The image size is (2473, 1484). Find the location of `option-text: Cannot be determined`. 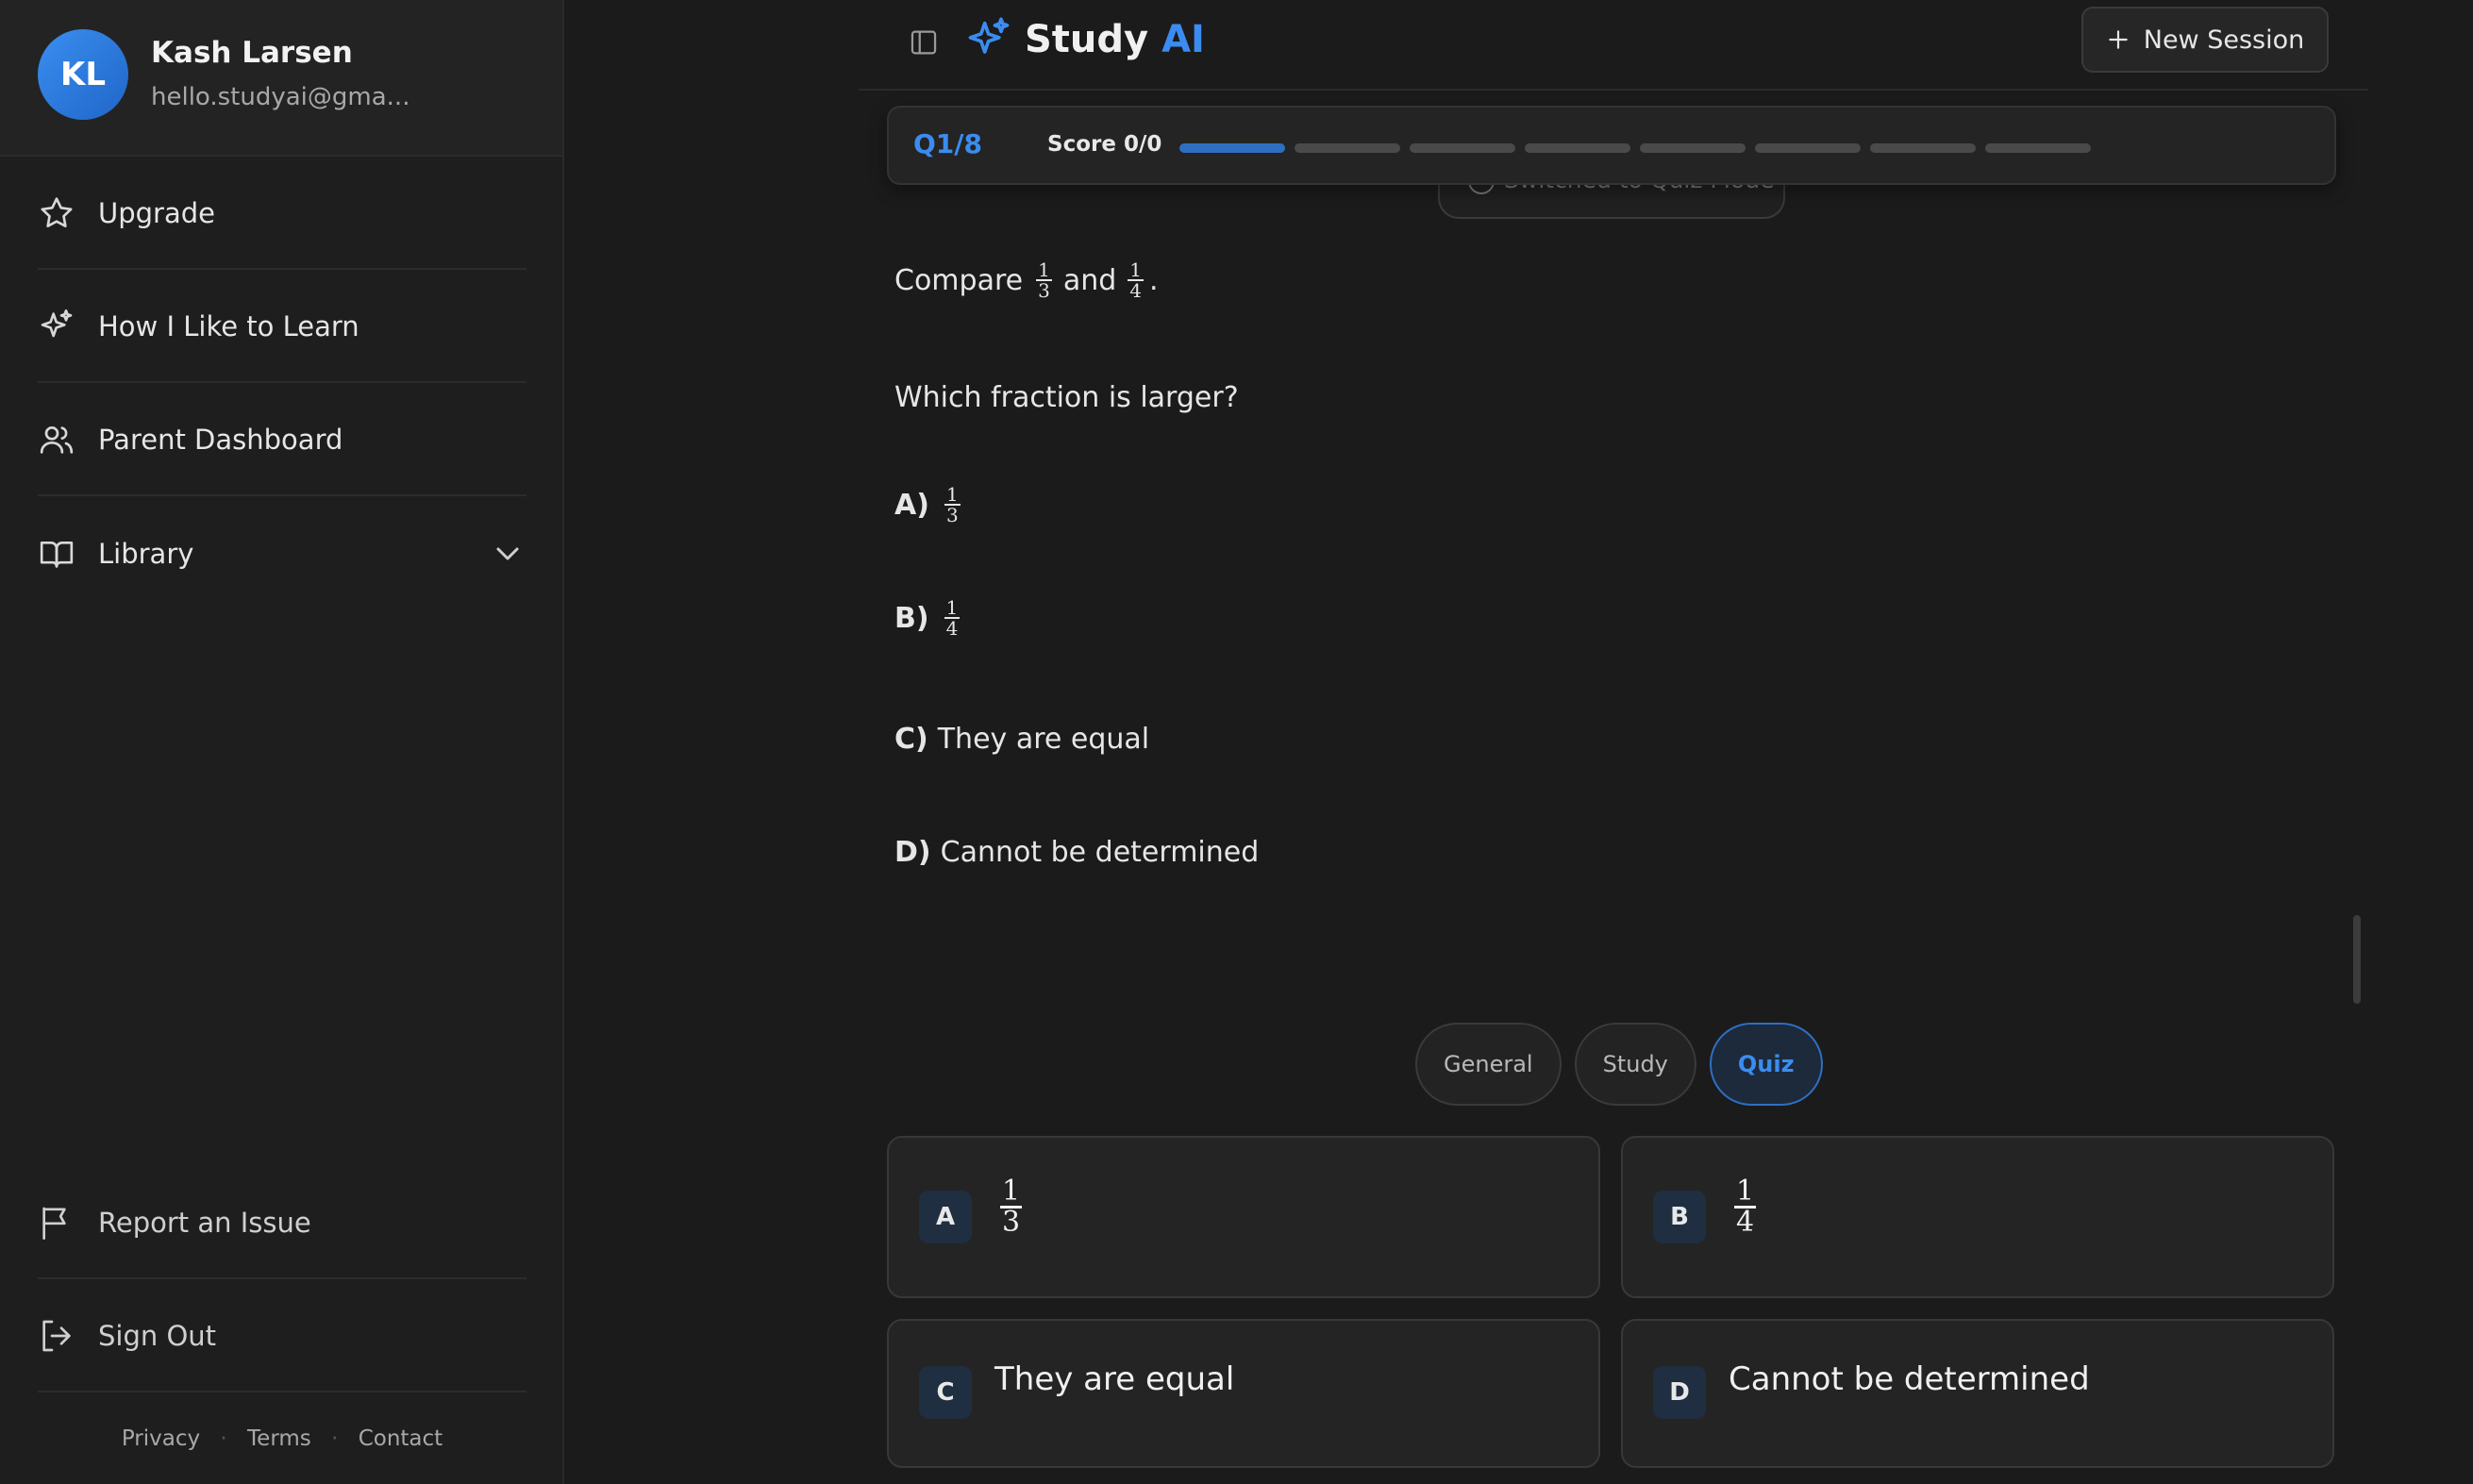

option-text: Cannot be determined is located at coordinates (1100, 852).